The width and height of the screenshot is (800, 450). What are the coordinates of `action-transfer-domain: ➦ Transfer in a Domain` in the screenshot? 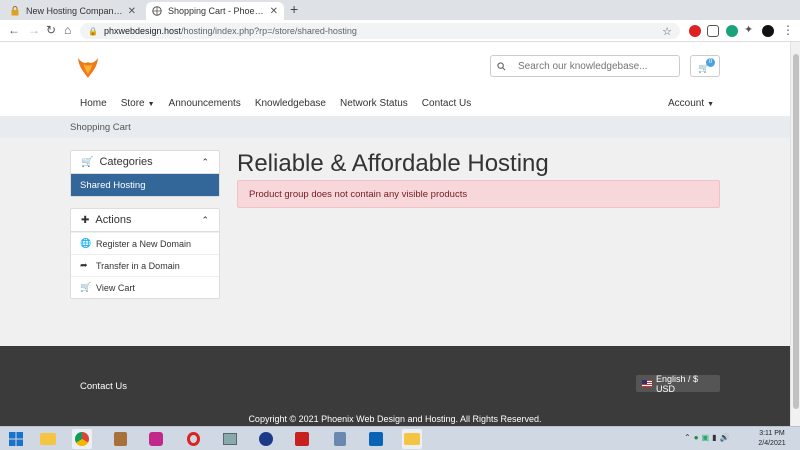 It's located at (145, 265).